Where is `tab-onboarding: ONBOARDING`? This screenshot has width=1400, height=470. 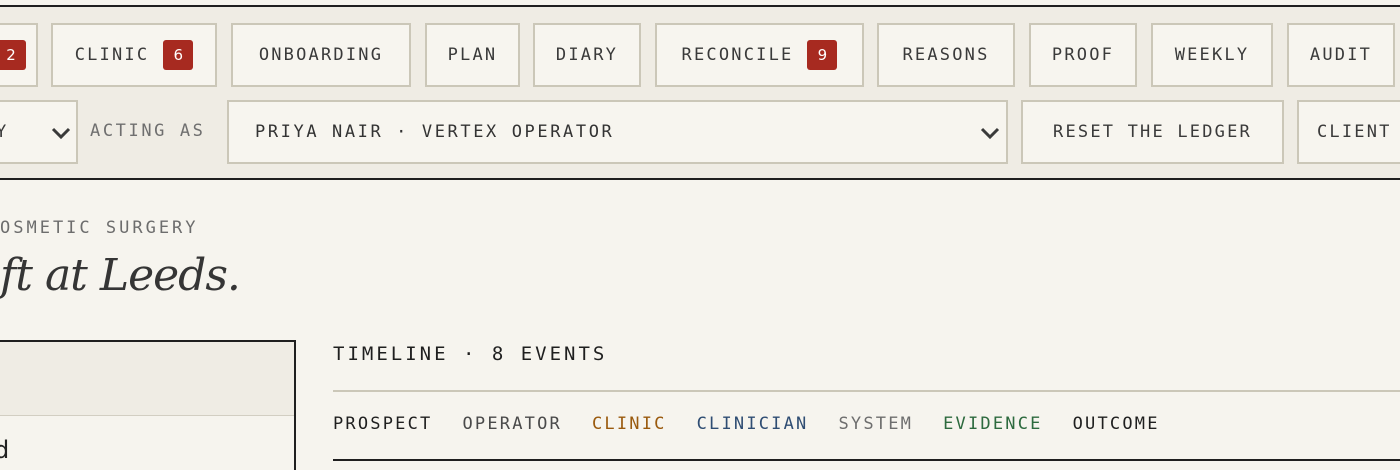 tab-onboarding: ONBOARDING is located at coordinates (321, 55).